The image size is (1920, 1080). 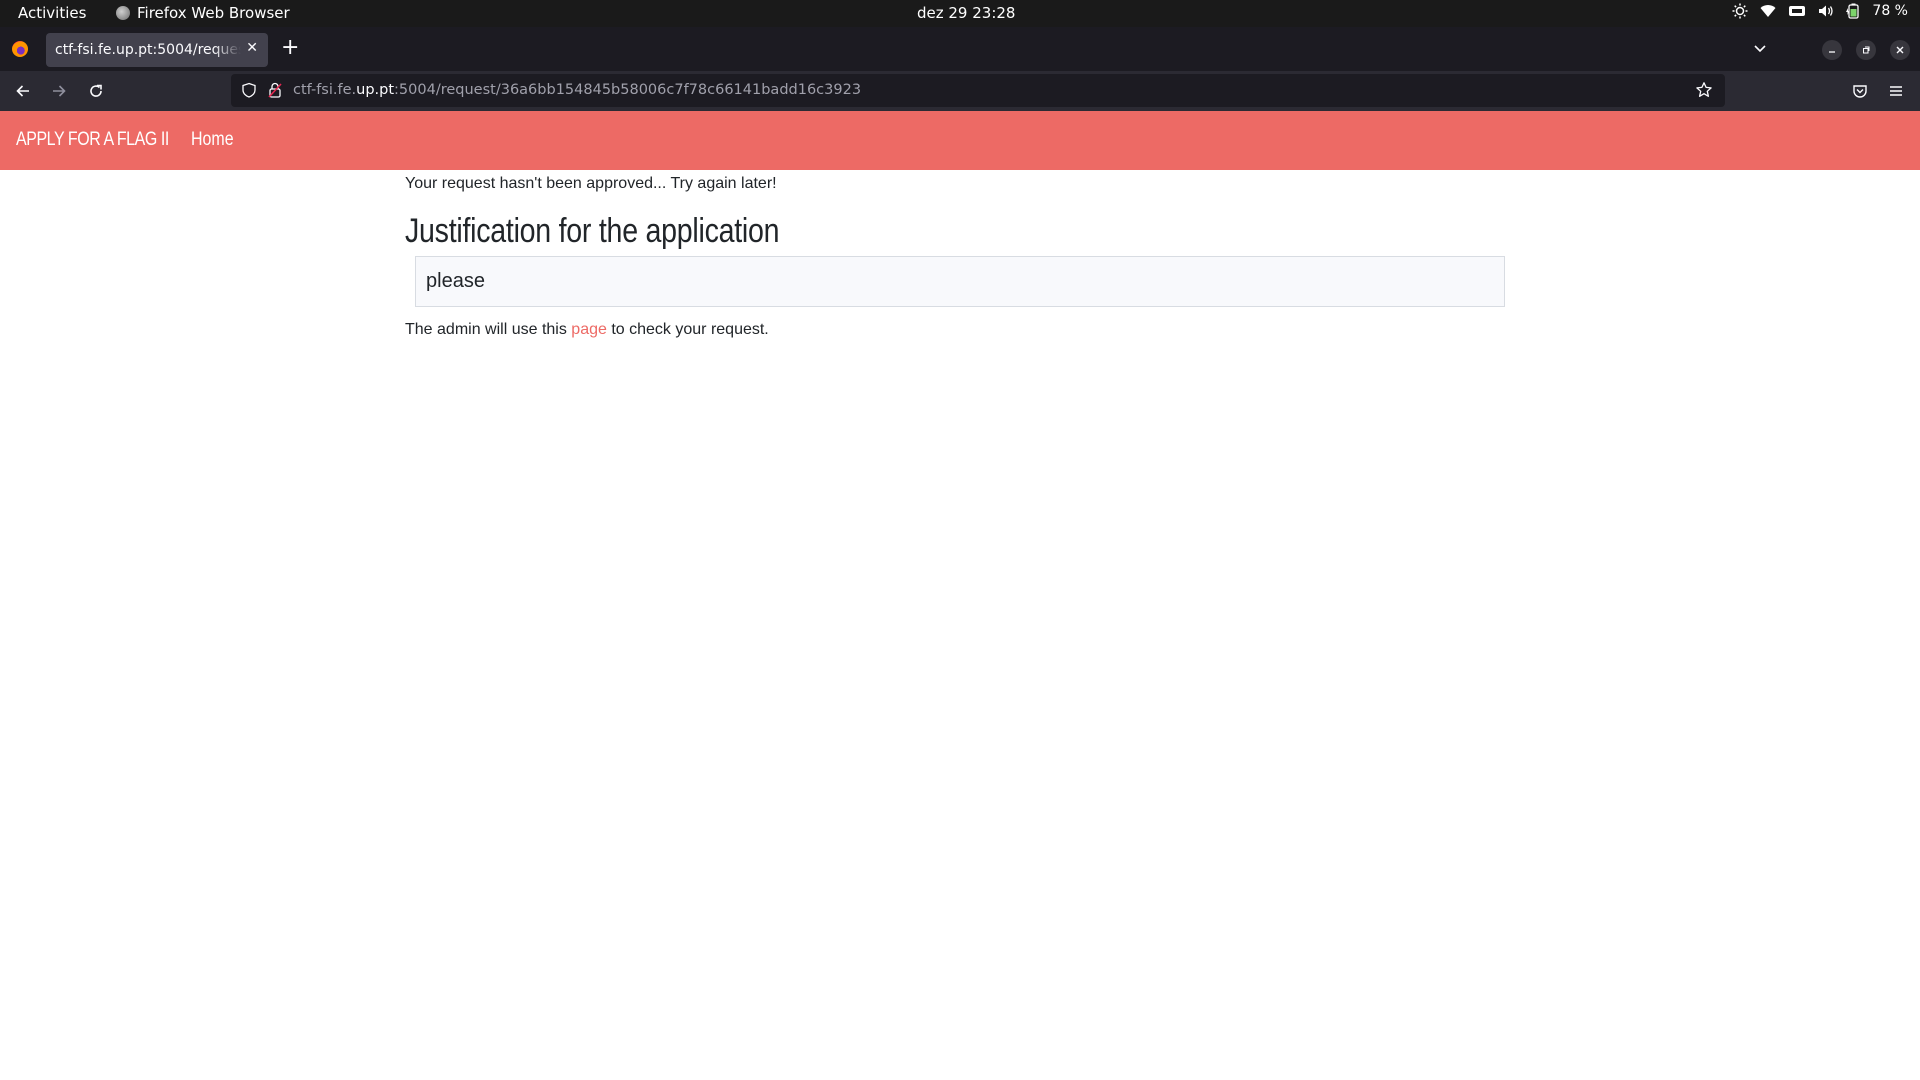 I want to click on nav-home-link: Home, so click(x=212, y=140).